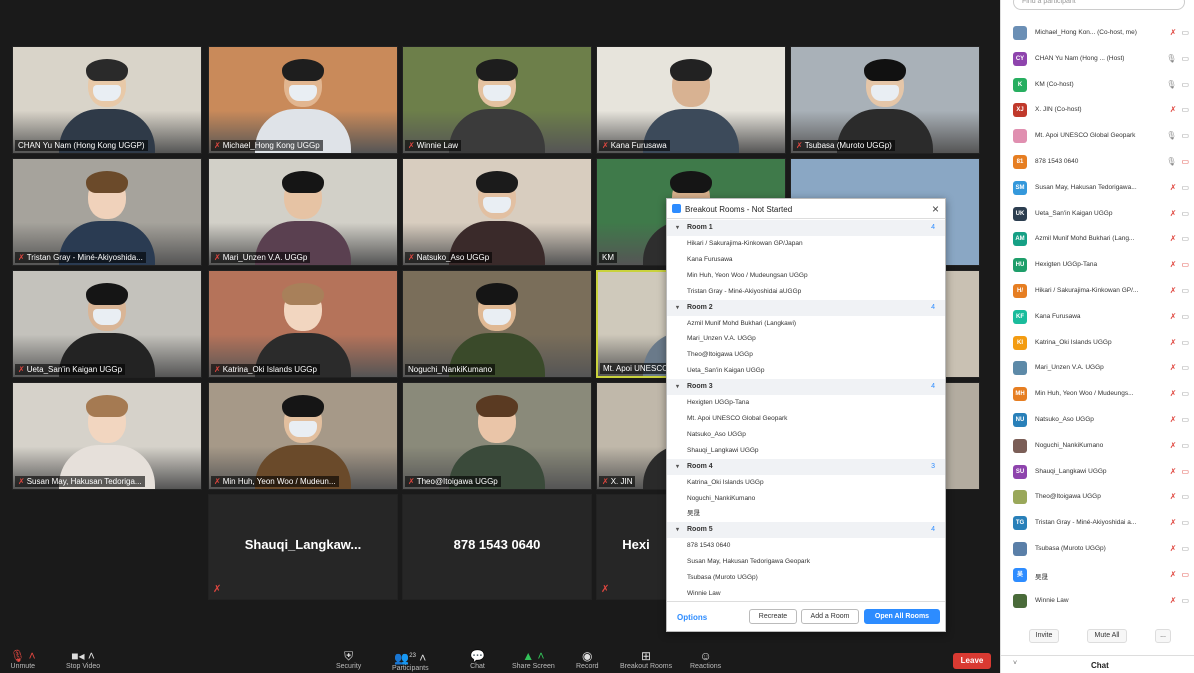  I want to click on participant-row: UK Ueta_San'in Kaigan UGGp ✗ ▭, so click(1097, 215).